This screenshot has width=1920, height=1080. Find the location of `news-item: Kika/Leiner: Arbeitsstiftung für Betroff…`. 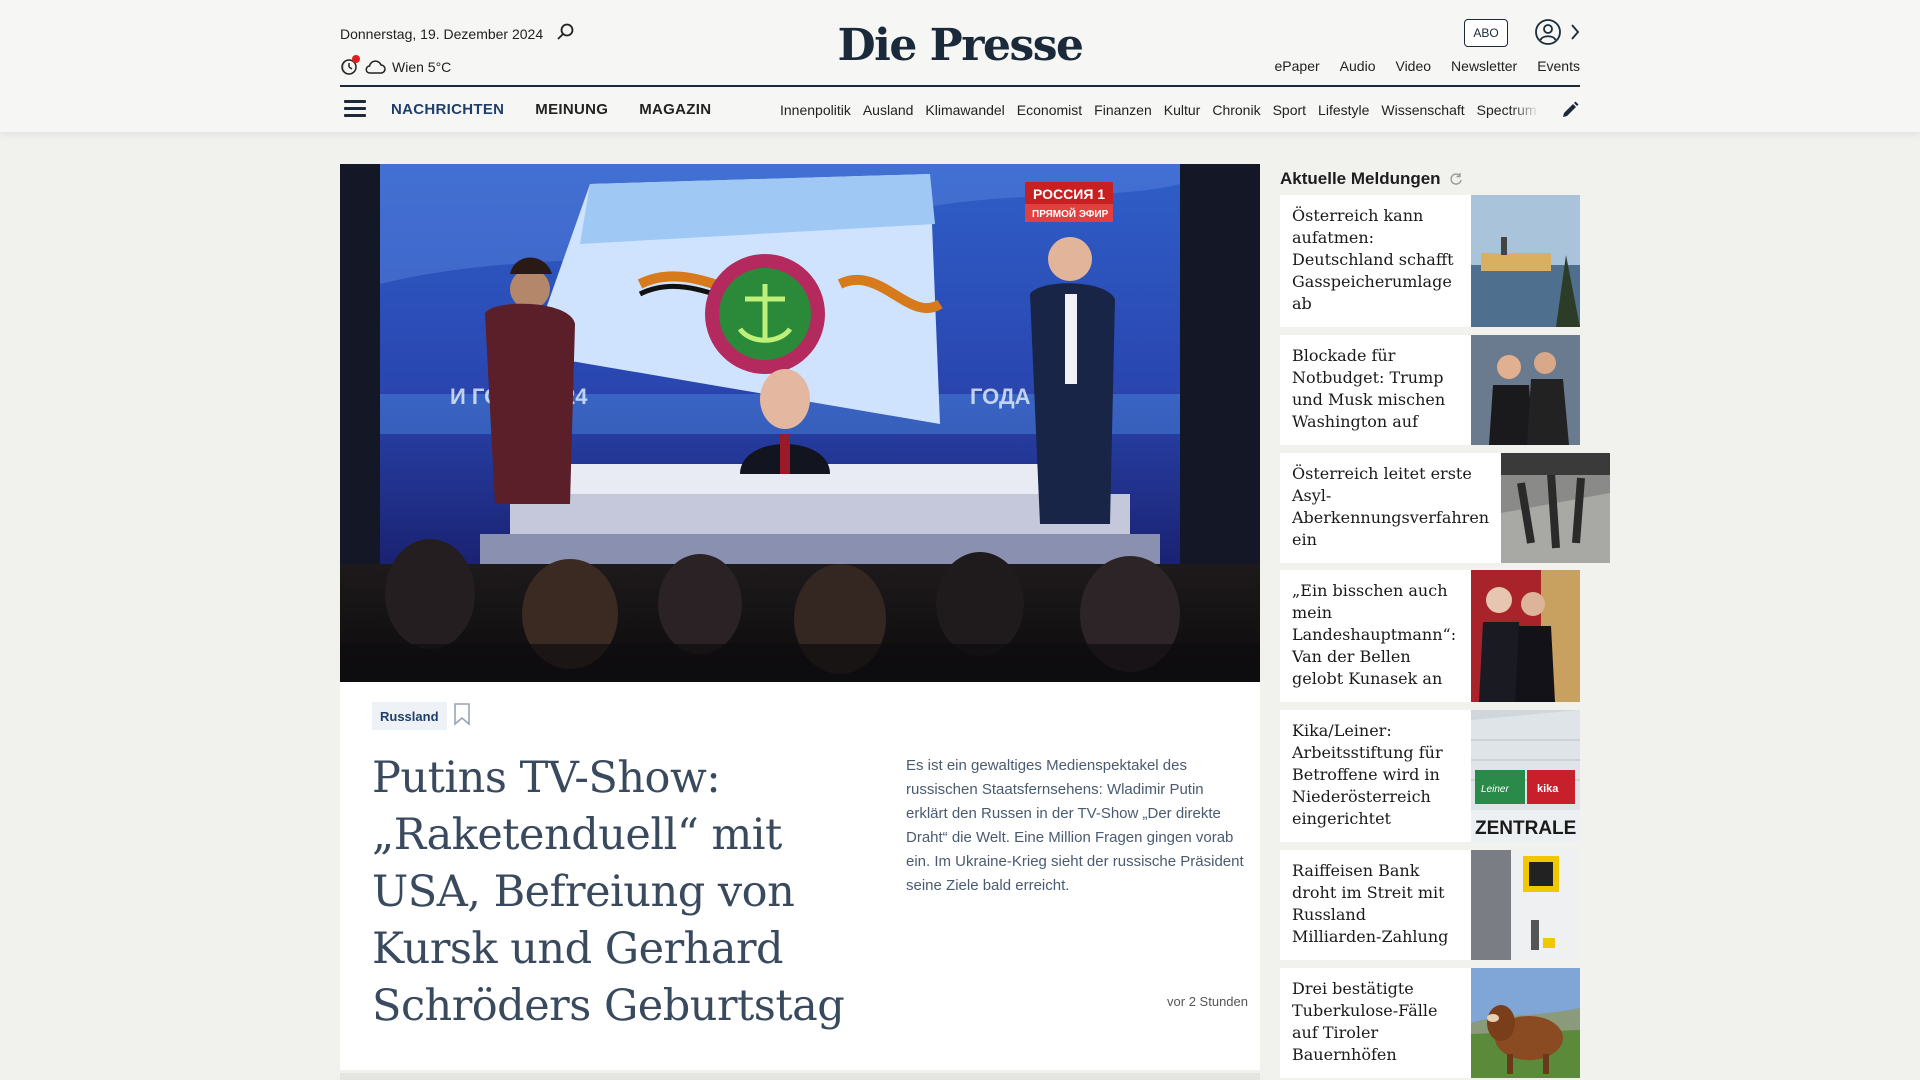

news-item: Kika/Leiner: Arbeitsstiftung für Betroff… is located at coordinates (1430, 776).